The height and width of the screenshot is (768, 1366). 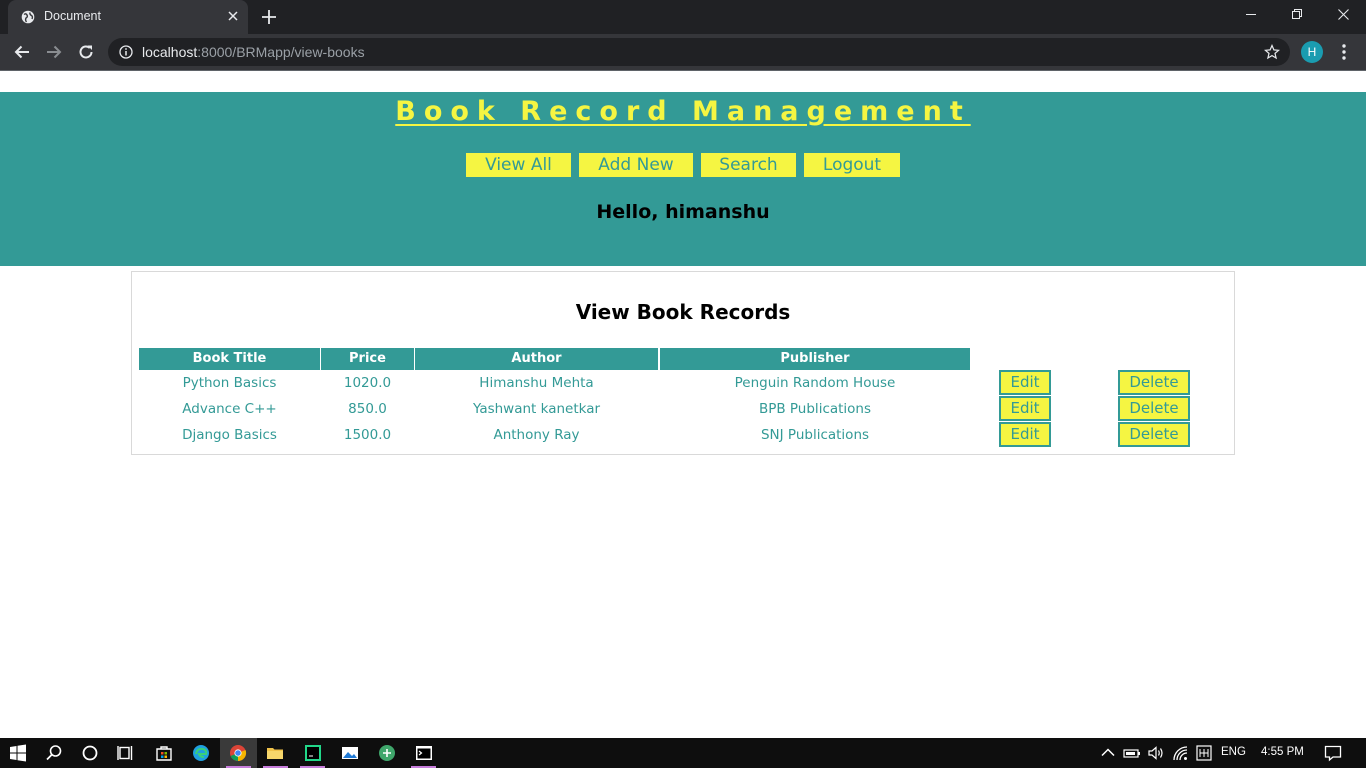 I want to click on edge-icon, so click(x=201, y=753).